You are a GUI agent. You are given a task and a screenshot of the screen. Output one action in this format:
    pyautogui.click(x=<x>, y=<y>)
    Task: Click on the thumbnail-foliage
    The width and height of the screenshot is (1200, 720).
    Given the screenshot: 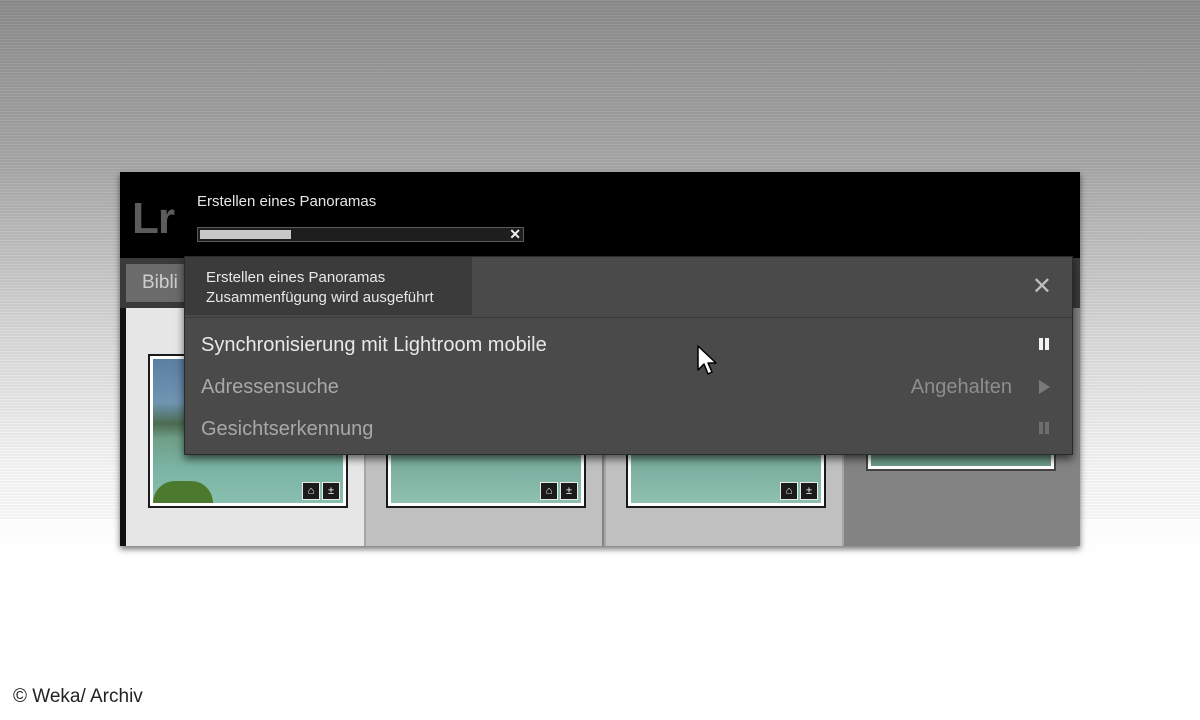 What is the action you would take?
    pyautogui.click(x=183, y=492)
    